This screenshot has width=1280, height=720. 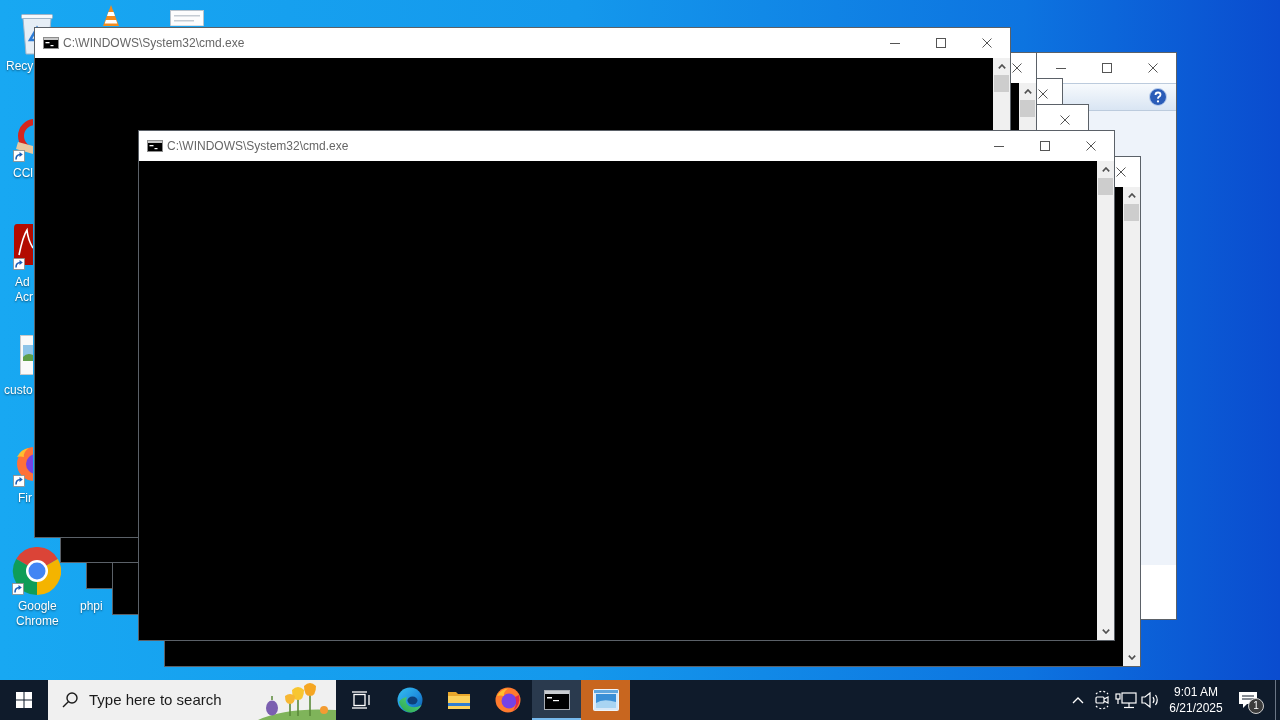 I want to click on icon-label: Recy, so click(x=20, y=66).